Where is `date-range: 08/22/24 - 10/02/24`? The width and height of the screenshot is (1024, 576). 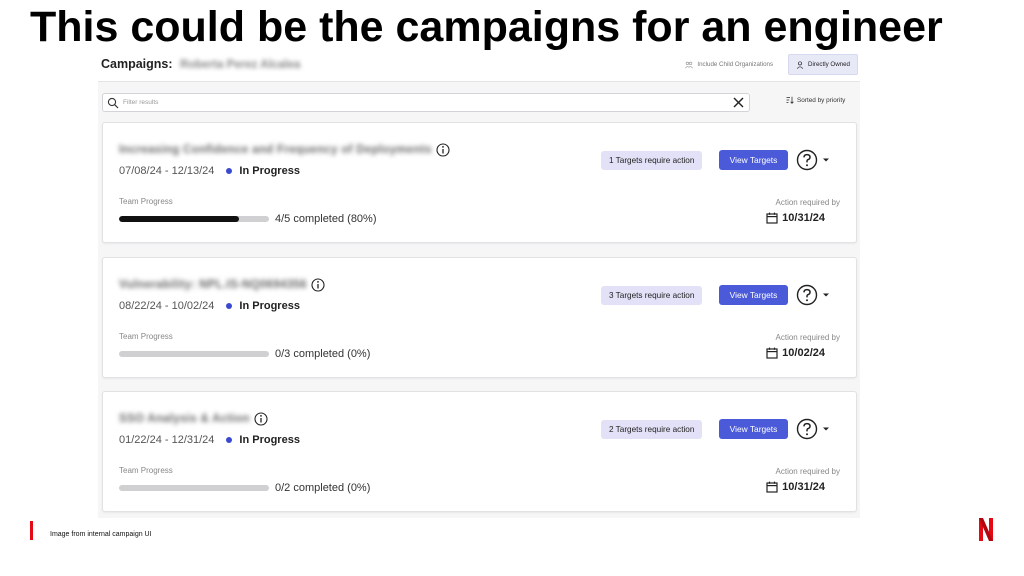
date-range: 08/22/24 - 10/02/24 is located at coordinates (167, 306).